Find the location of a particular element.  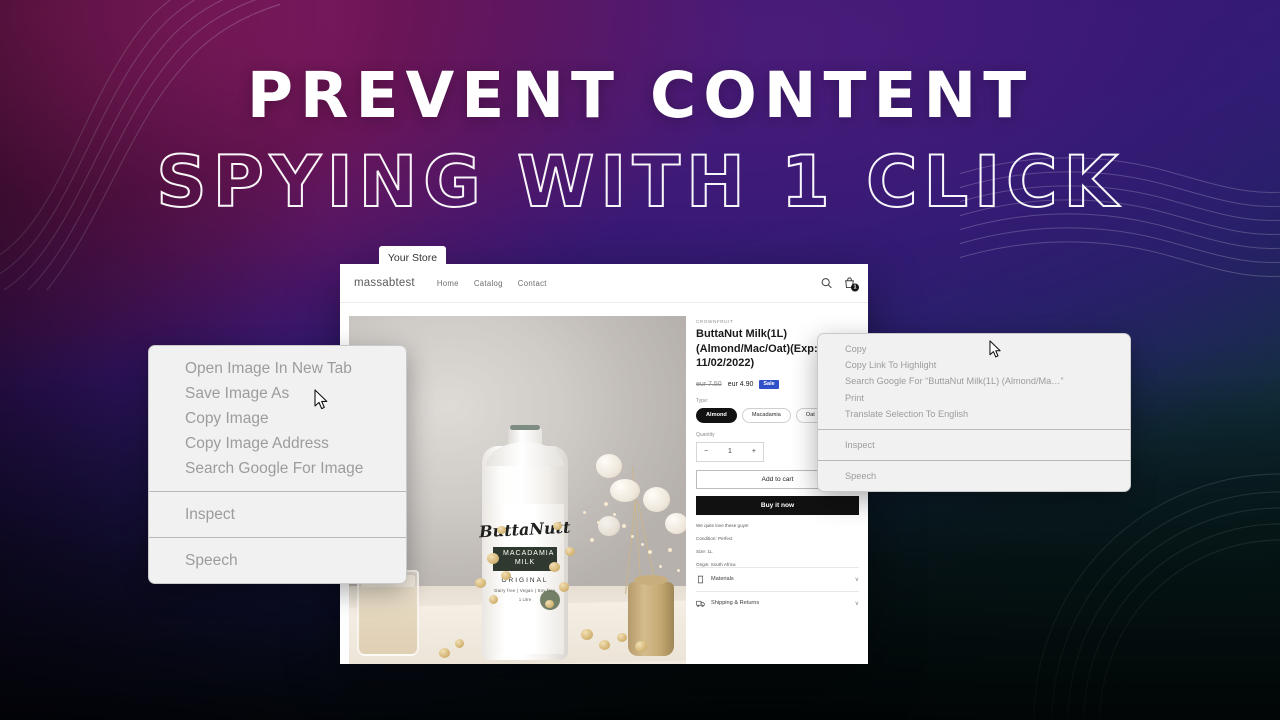

truck-icon is located at coordinates (700, 603).